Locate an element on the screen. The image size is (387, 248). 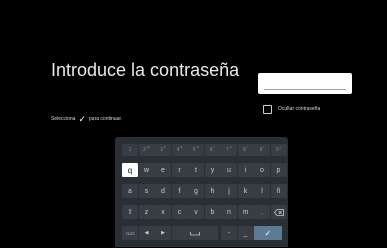
hide-password-toggle: Ocultar contraseña is located at coordinates (291, 109).